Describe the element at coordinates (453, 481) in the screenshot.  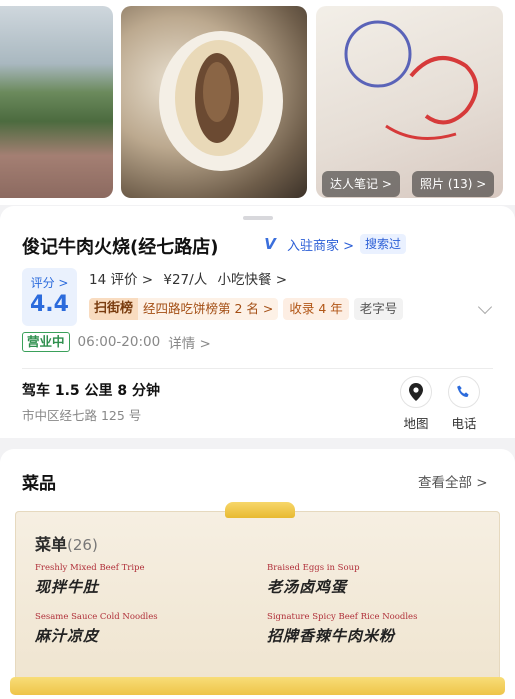
I see `see-all-dishes-link: 查看全部 >` at that location.